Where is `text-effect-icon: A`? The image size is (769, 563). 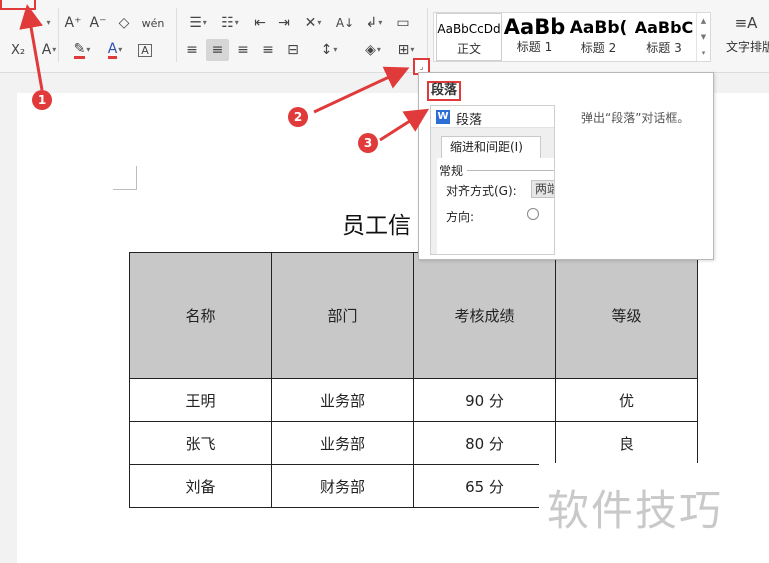 text-effect-icon: A is located at coordinates (46, 50).